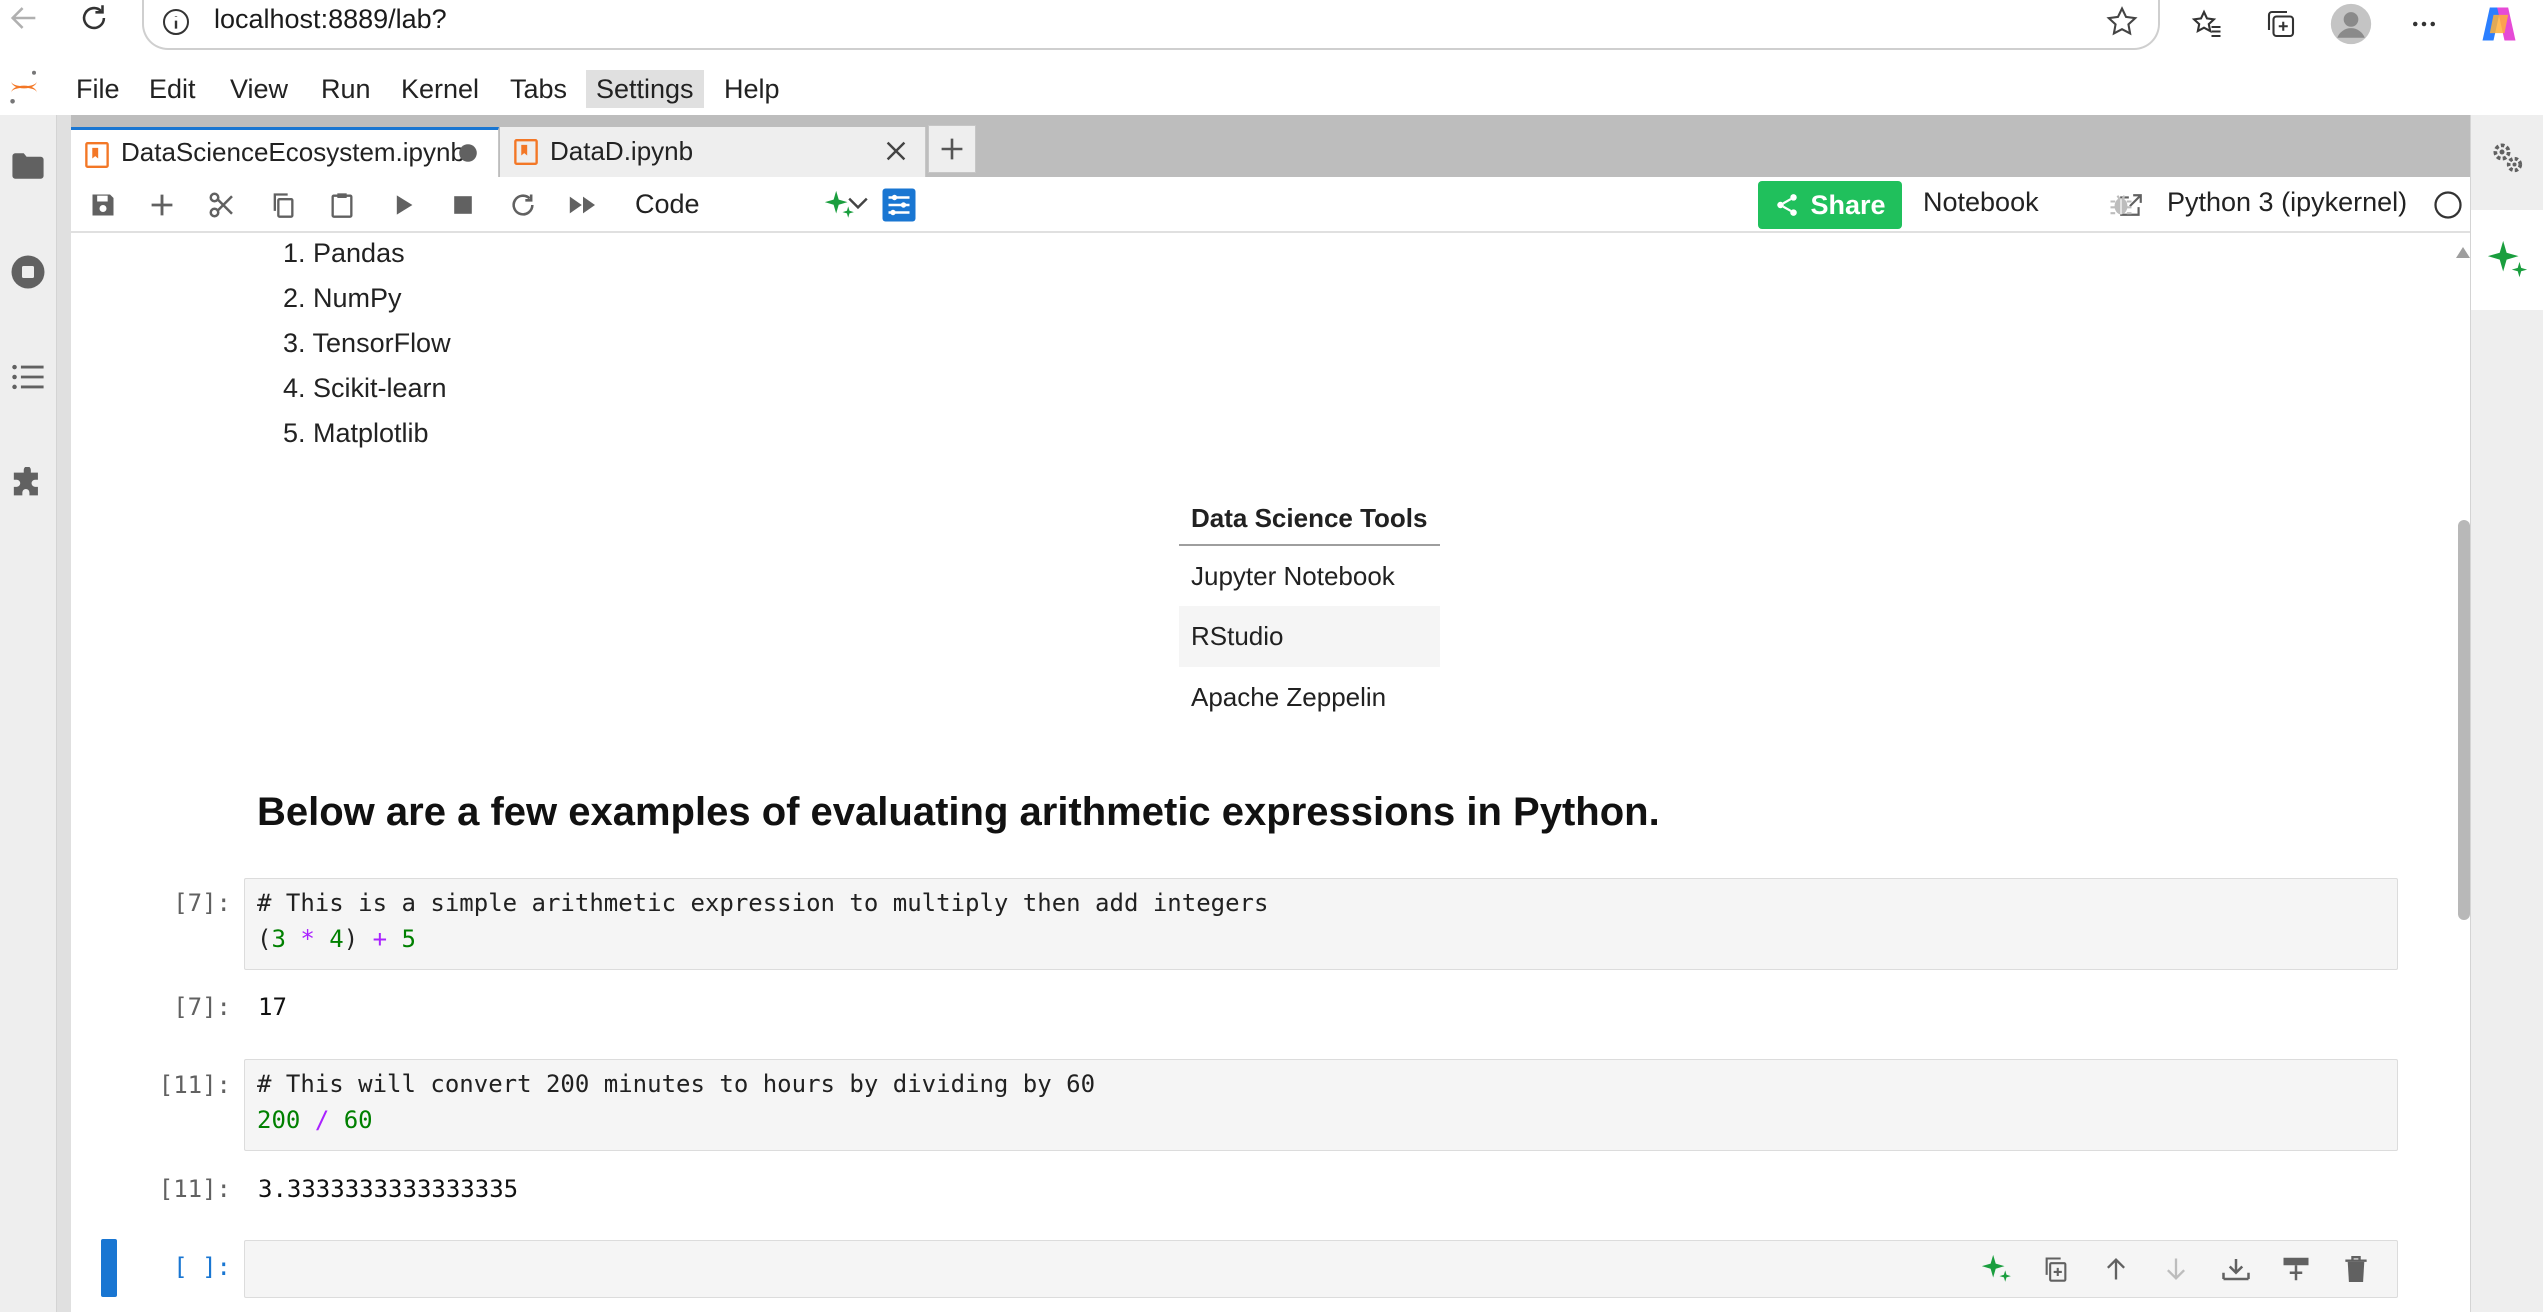 The width and height of the screenshot is (2543, 1312). Describe the element at coordinates (752, 89) in the screenshot. I see `menu-help: Help` at that location.